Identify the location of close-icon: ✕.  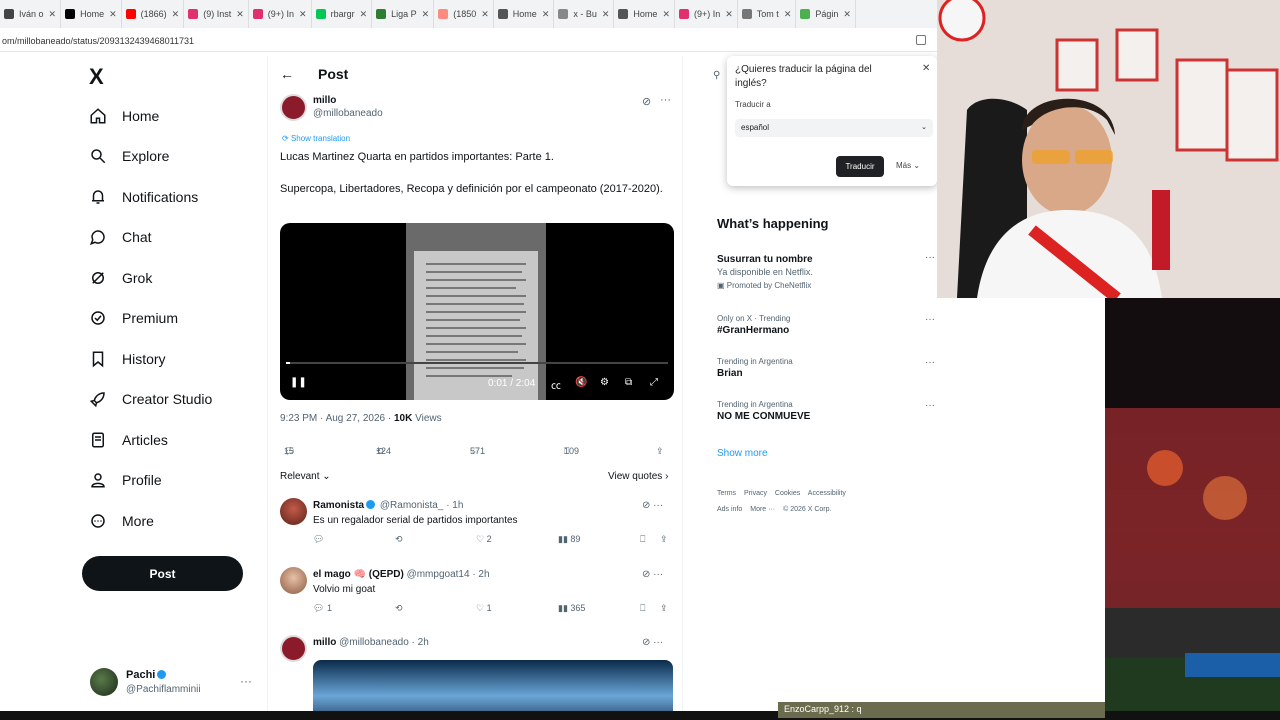
(926, 68).